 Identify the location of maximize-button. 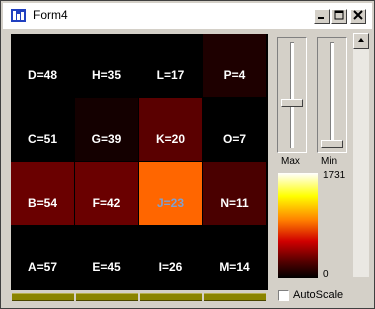
(339, 16).